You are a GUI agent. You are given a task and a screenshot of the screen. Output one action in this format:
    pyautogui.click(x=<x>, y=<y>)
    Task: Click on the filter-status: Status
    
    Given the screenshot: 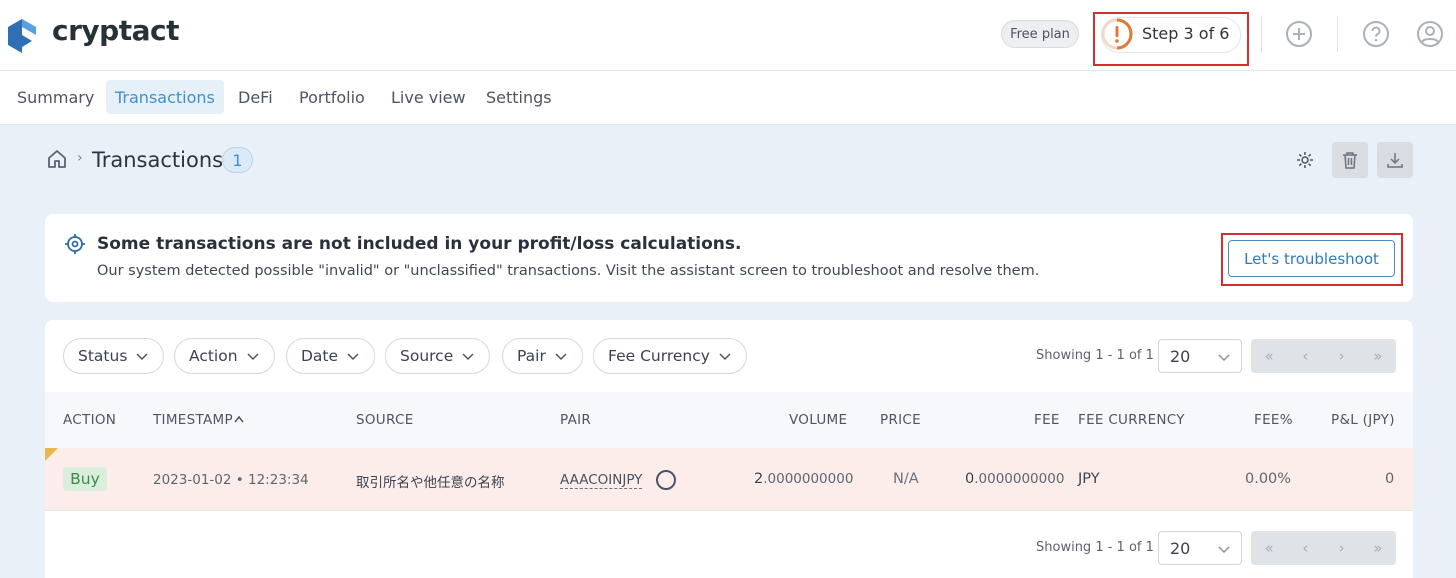 What is the action you would take?
    pyautogui.click(x=114, y=356)
    